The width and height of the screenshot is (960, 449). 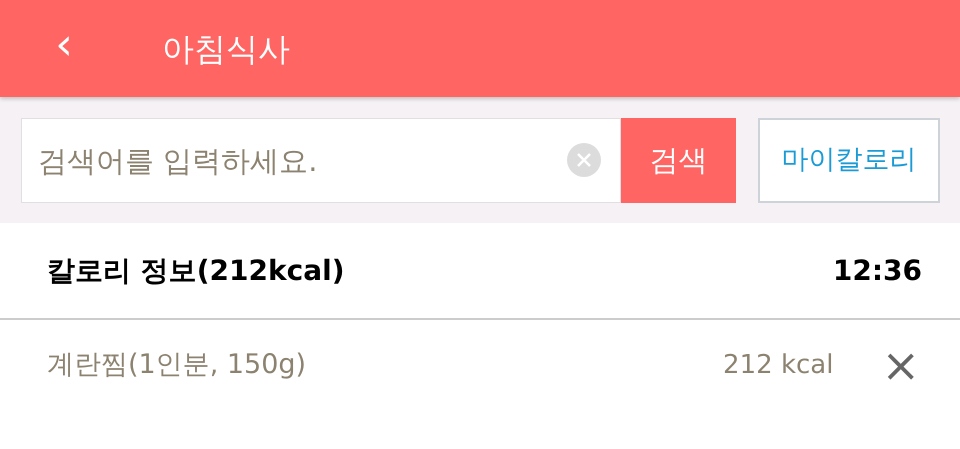 I want to click on back-button: ‹, so click(x=64, y=48).